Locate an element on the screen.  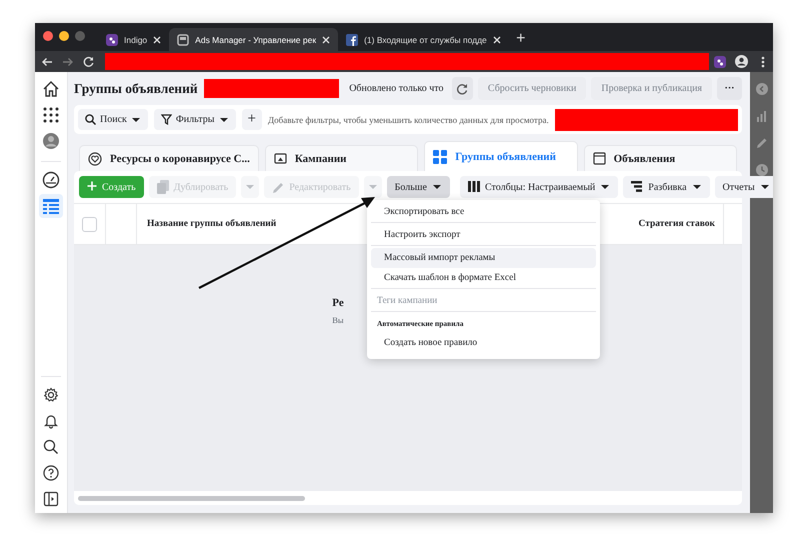
checkbox is located at coordinates (89, 224).